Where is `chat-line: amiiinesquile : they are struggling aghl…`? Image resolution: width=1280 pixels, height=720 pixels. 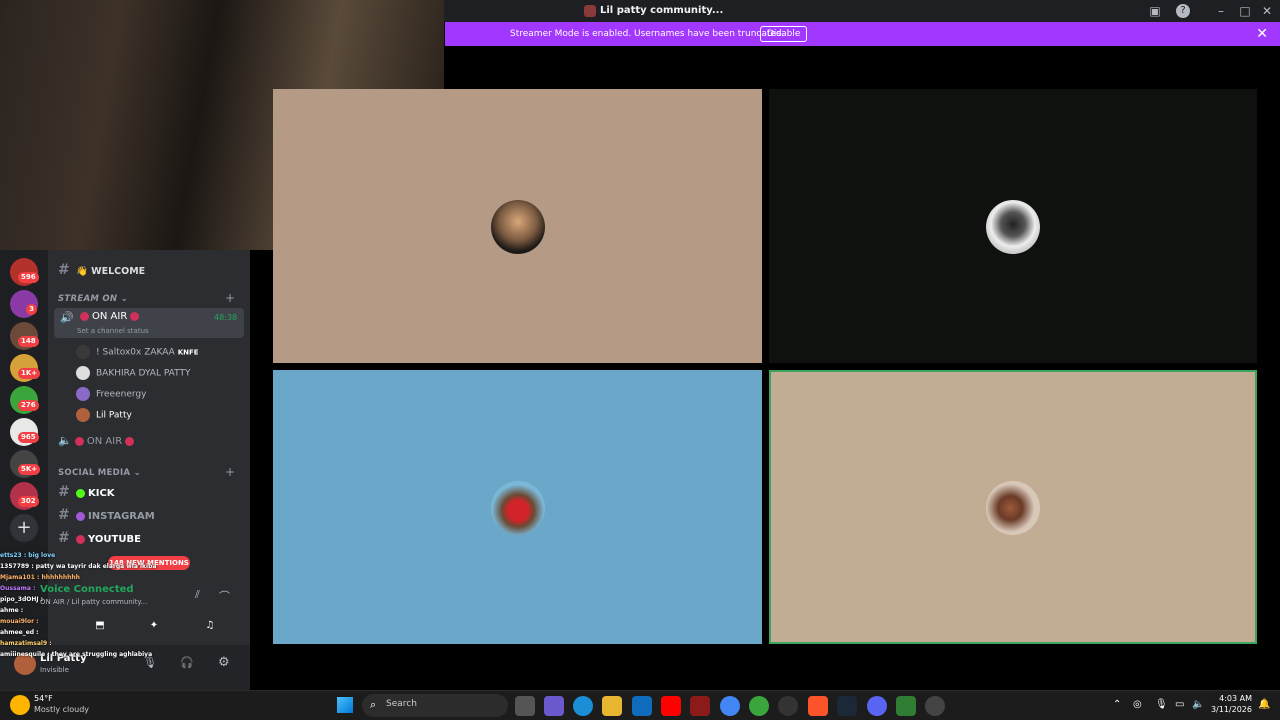
chat-line: amiiinesquile : they are struggling aghl… is located at coordinates (76, 654).